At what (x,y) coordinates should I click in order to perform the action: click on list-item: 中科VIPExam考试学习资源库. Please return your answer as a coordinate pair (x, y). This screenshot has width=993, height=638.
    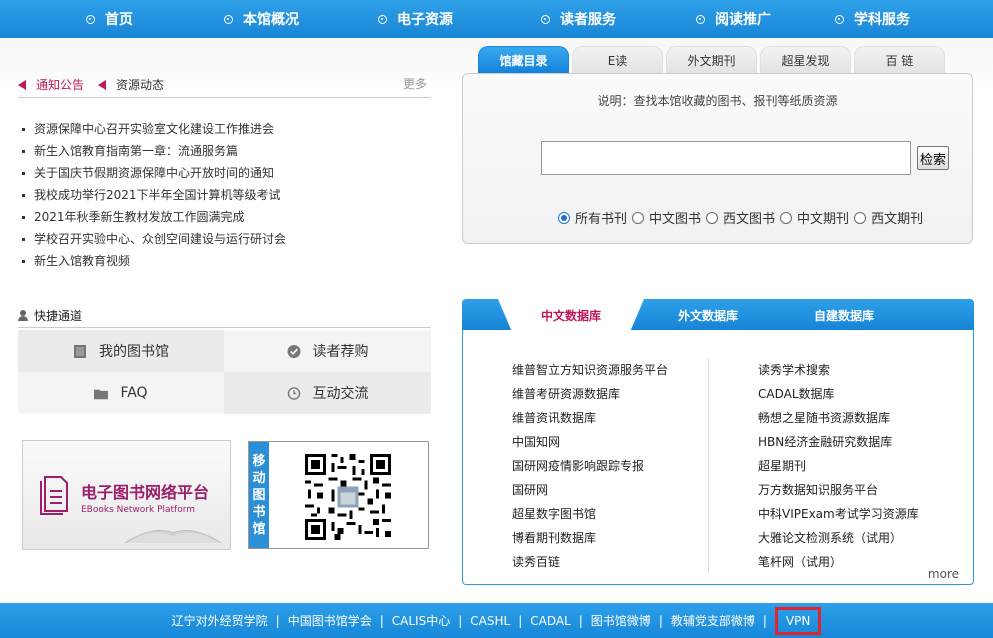
    Looking at the image, I should click on (838, 516).